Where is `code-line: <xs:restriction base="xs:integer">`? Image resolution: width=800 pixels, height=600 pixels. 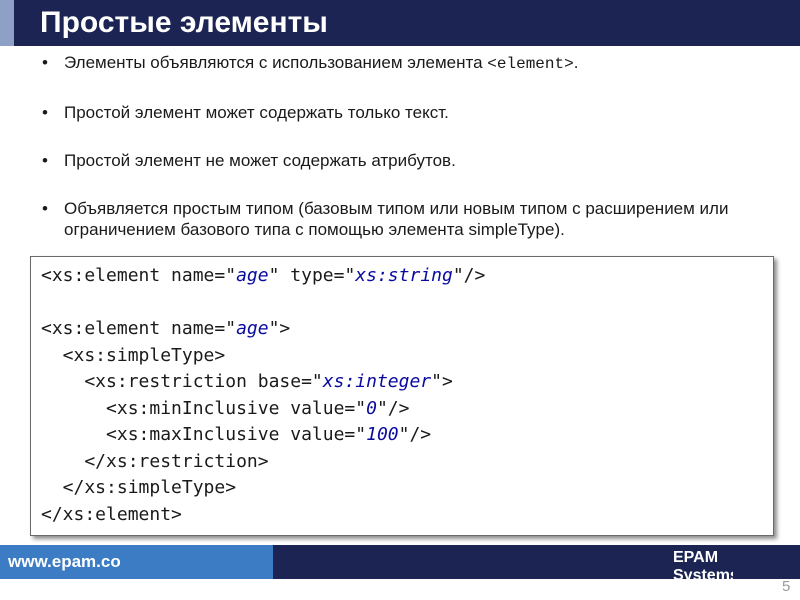 code-line: <xs:restriction base="xs:integer"> is located at coordinates (247, 381).